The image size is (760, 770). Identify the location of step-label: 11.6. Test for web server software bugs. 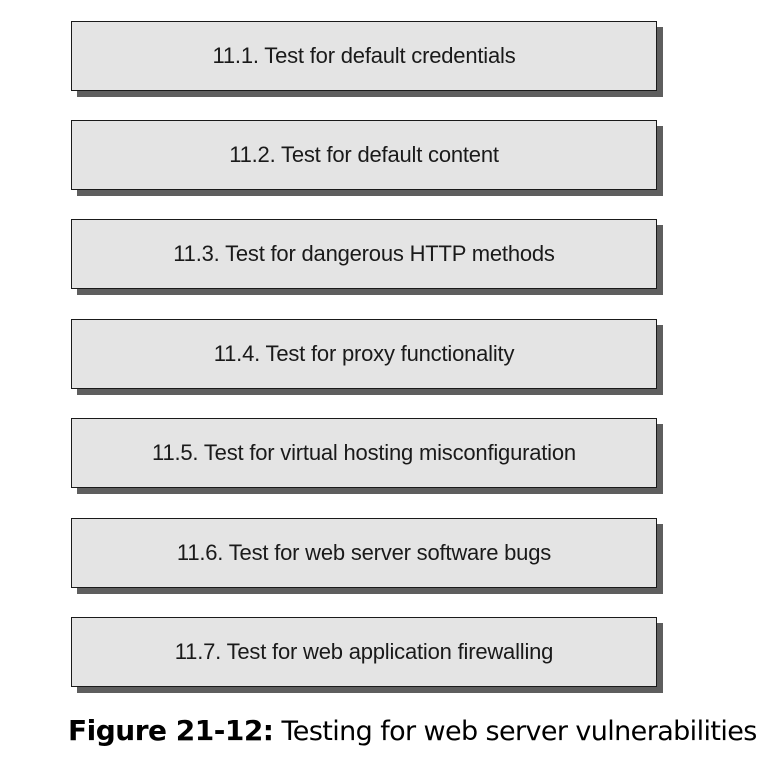
(364, 552).